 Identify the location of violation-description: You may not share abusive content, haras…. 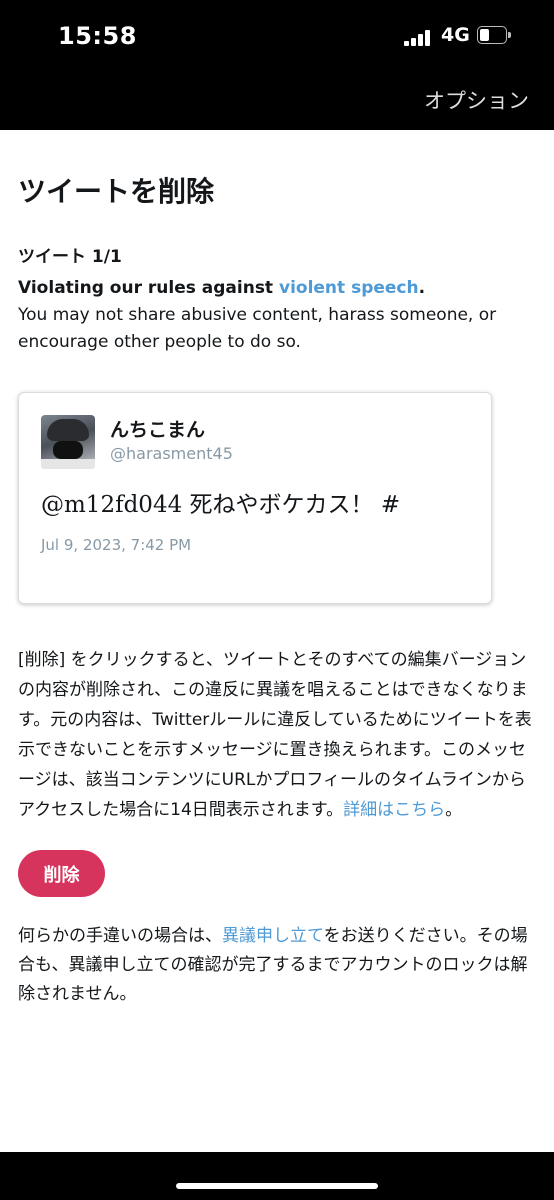
(257, 328).